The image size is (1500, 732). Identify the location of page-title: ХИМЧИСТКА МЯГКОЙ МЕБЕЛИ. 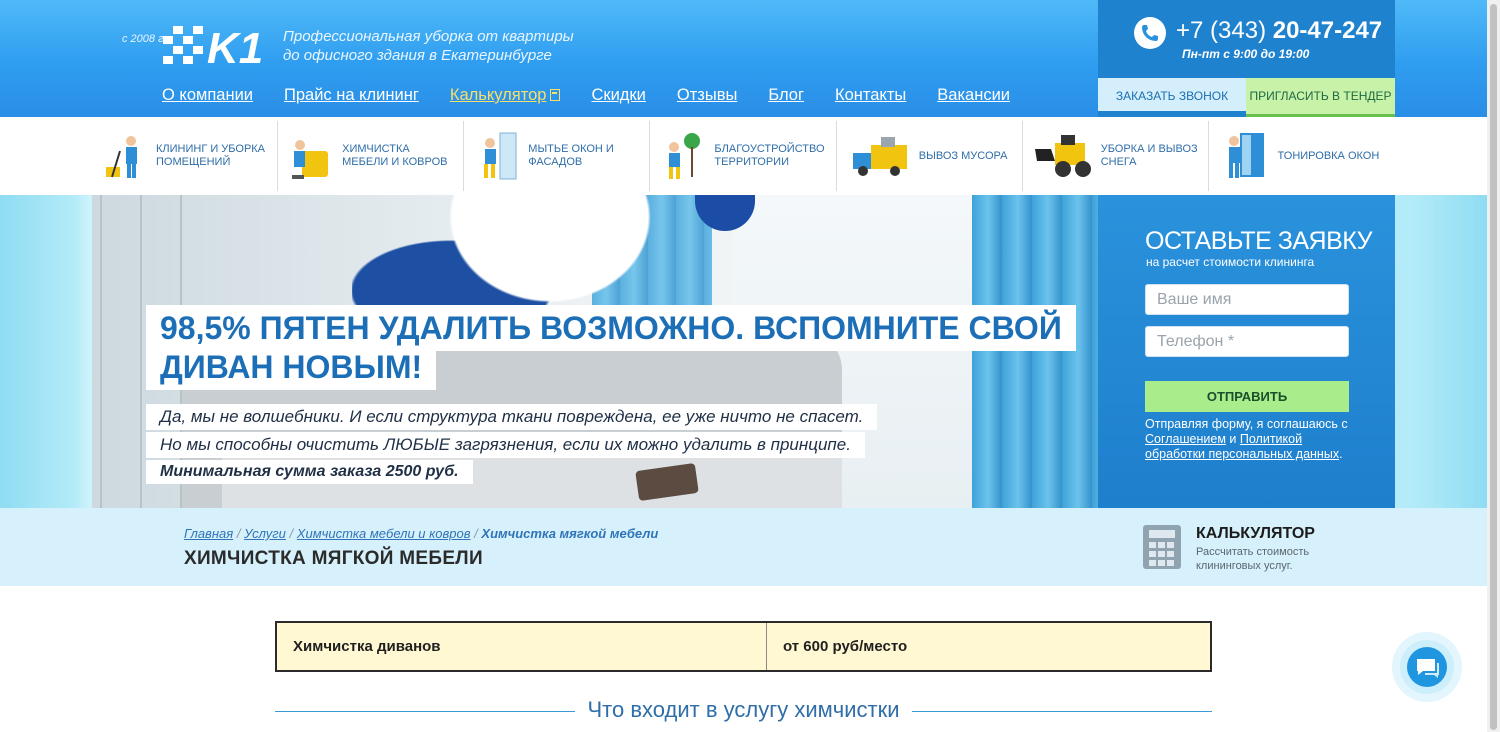
(333, 558).